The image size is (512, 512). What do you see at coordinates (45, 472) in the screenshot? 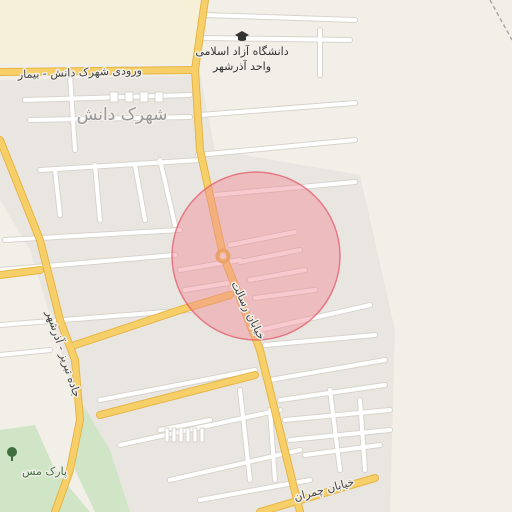
I see `park-label: پارک مس` at bounding box center [45, 472].